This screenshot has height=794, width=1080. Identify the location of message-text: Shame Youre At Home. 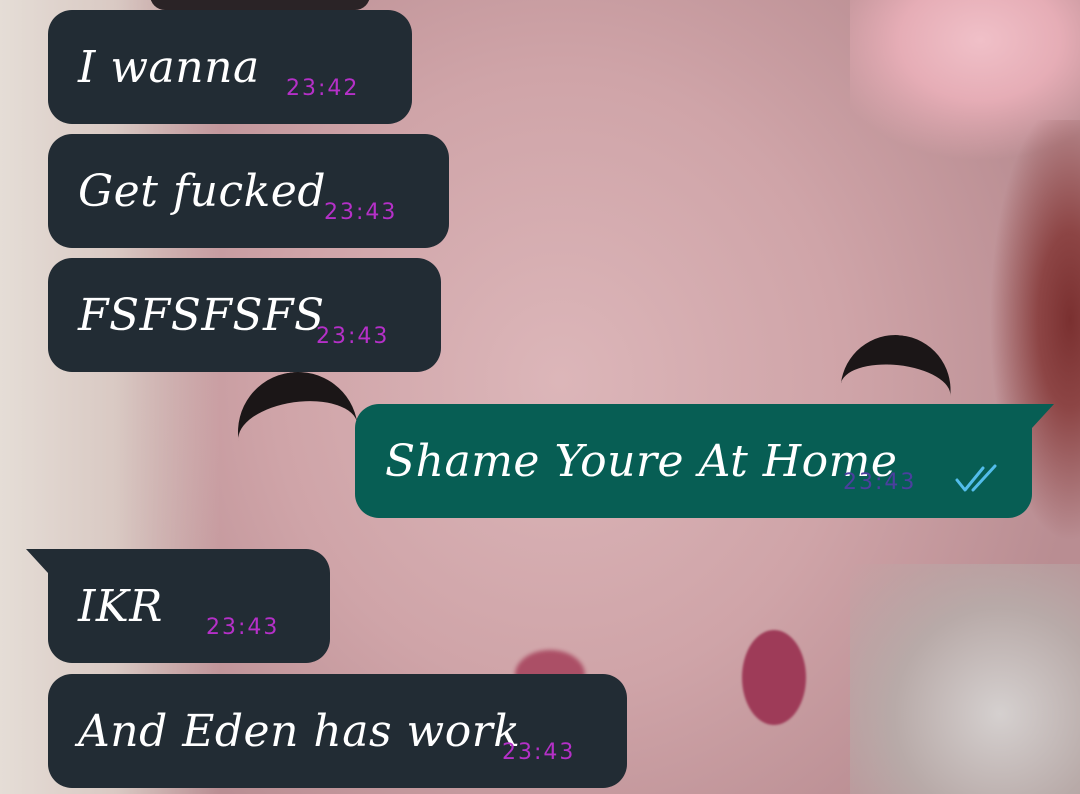
(641, 461).